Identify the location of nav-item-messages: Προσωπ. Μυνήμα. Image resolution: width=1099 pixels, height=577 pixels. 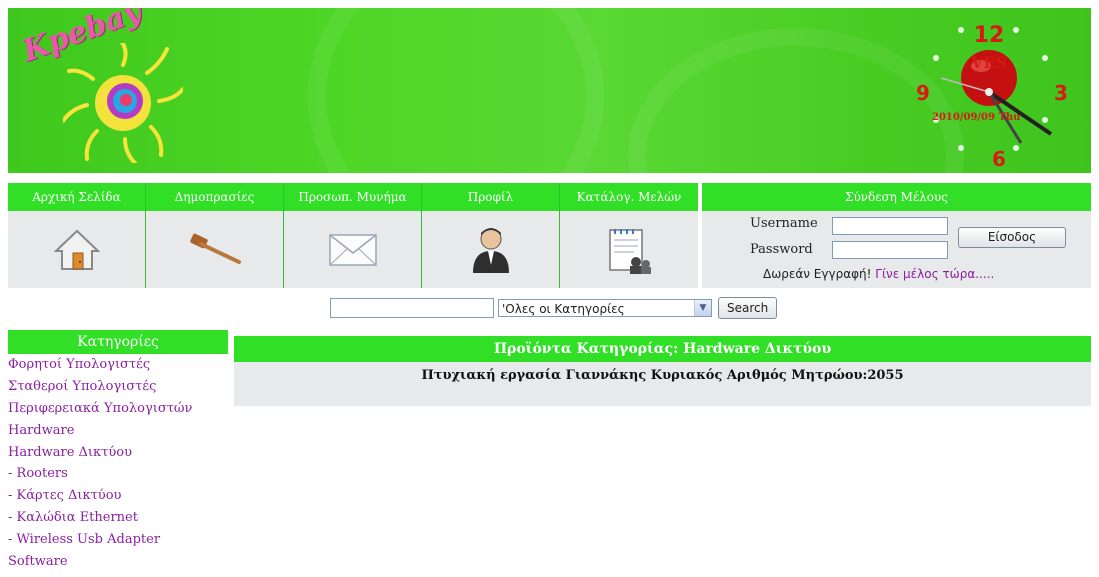
(353, 235).